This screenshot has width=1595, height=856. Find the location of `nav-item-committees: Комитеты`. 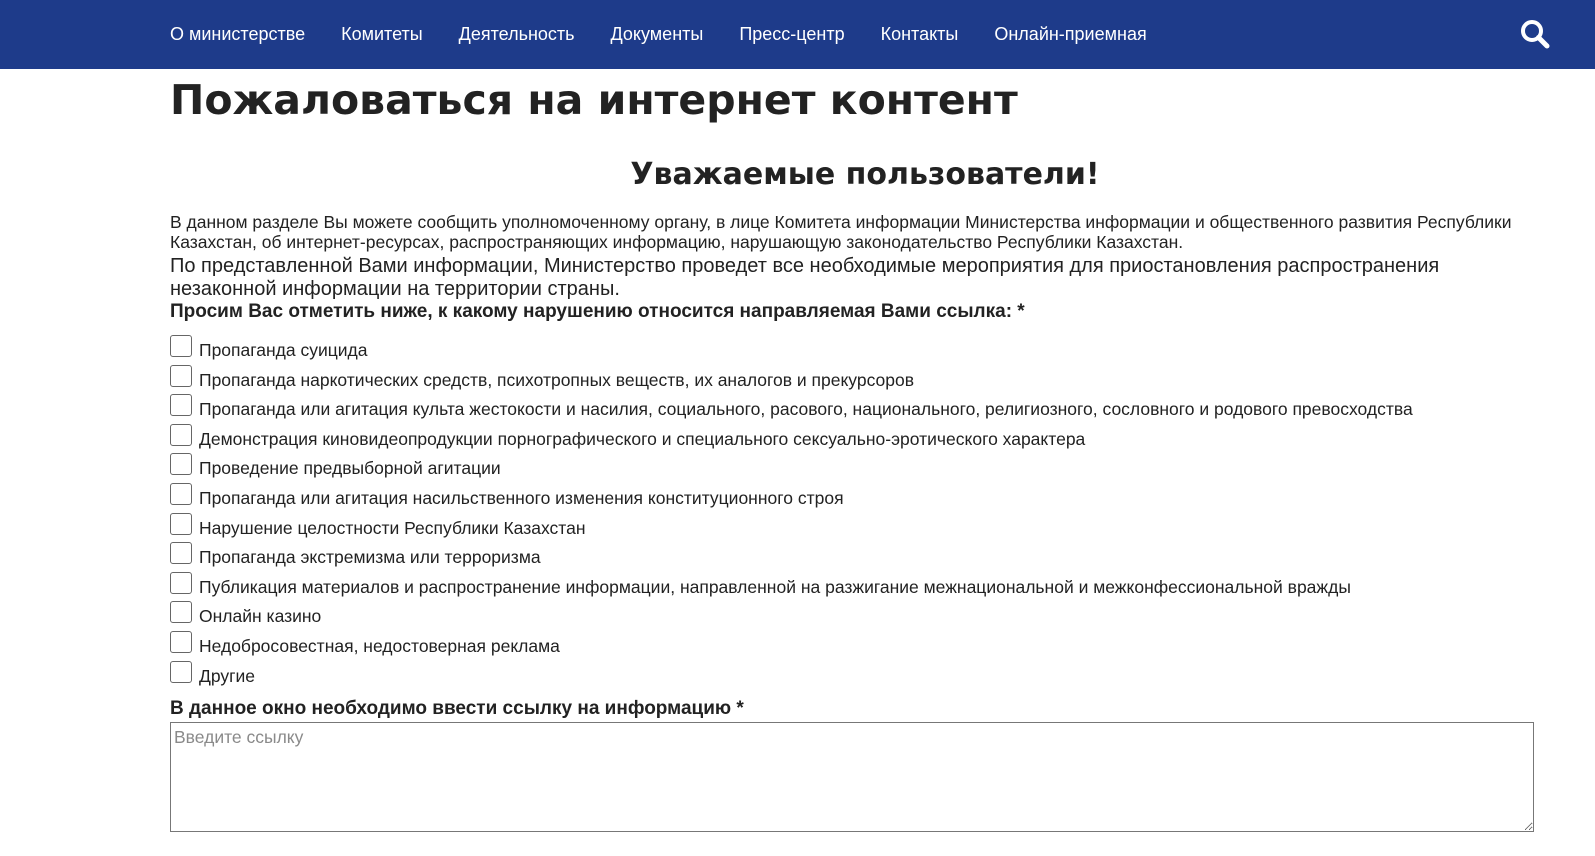

nav-item-committees: Комитеты is located at coordinates (382, 34).